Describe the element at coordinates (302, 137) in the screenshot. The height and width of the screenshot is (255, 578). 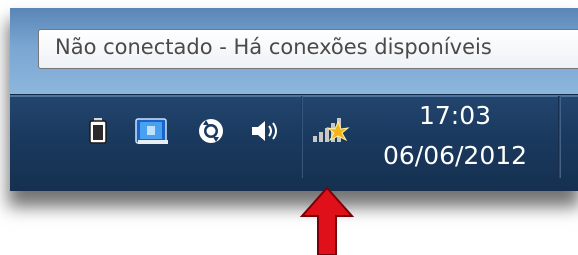
I see `tray-divider` at that location.